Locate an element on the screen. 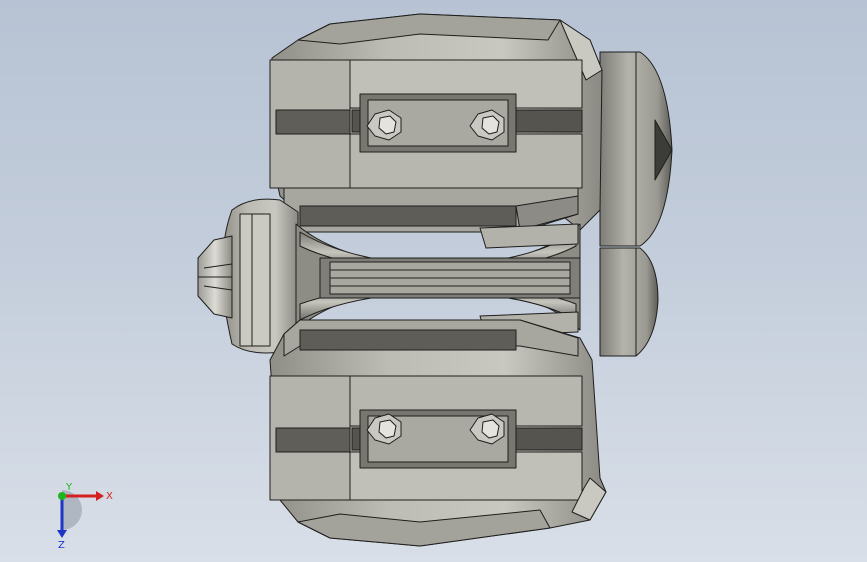 This screenshot has width=867, height=562. y-axis-dot is located at coordinates (62, 496).